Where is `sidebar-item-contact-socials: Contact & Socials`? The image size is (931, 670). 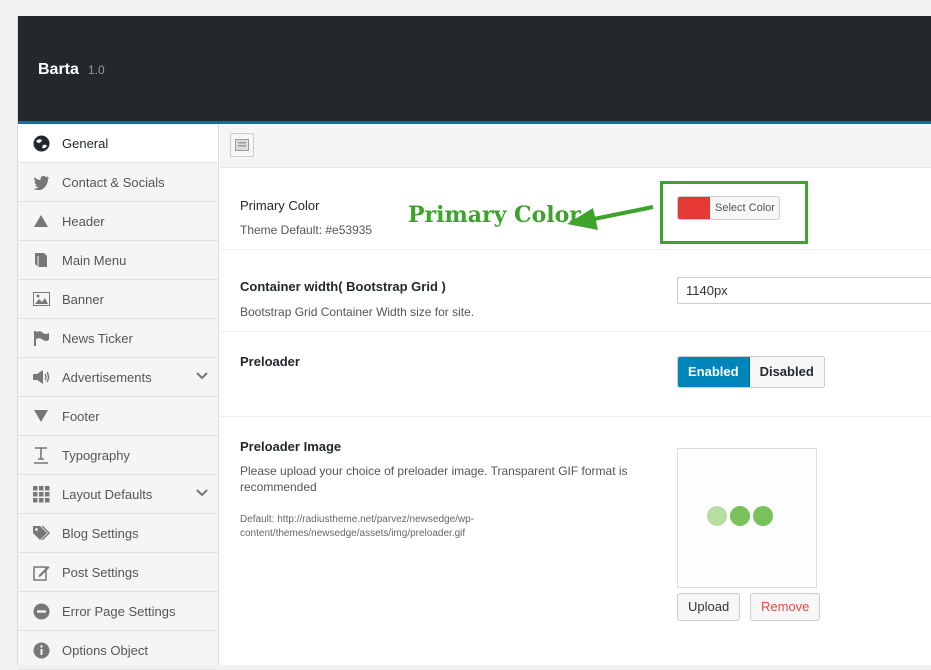 sidebar-item-contact-socials: Contact & Socials is located at coordinates (118, 182).